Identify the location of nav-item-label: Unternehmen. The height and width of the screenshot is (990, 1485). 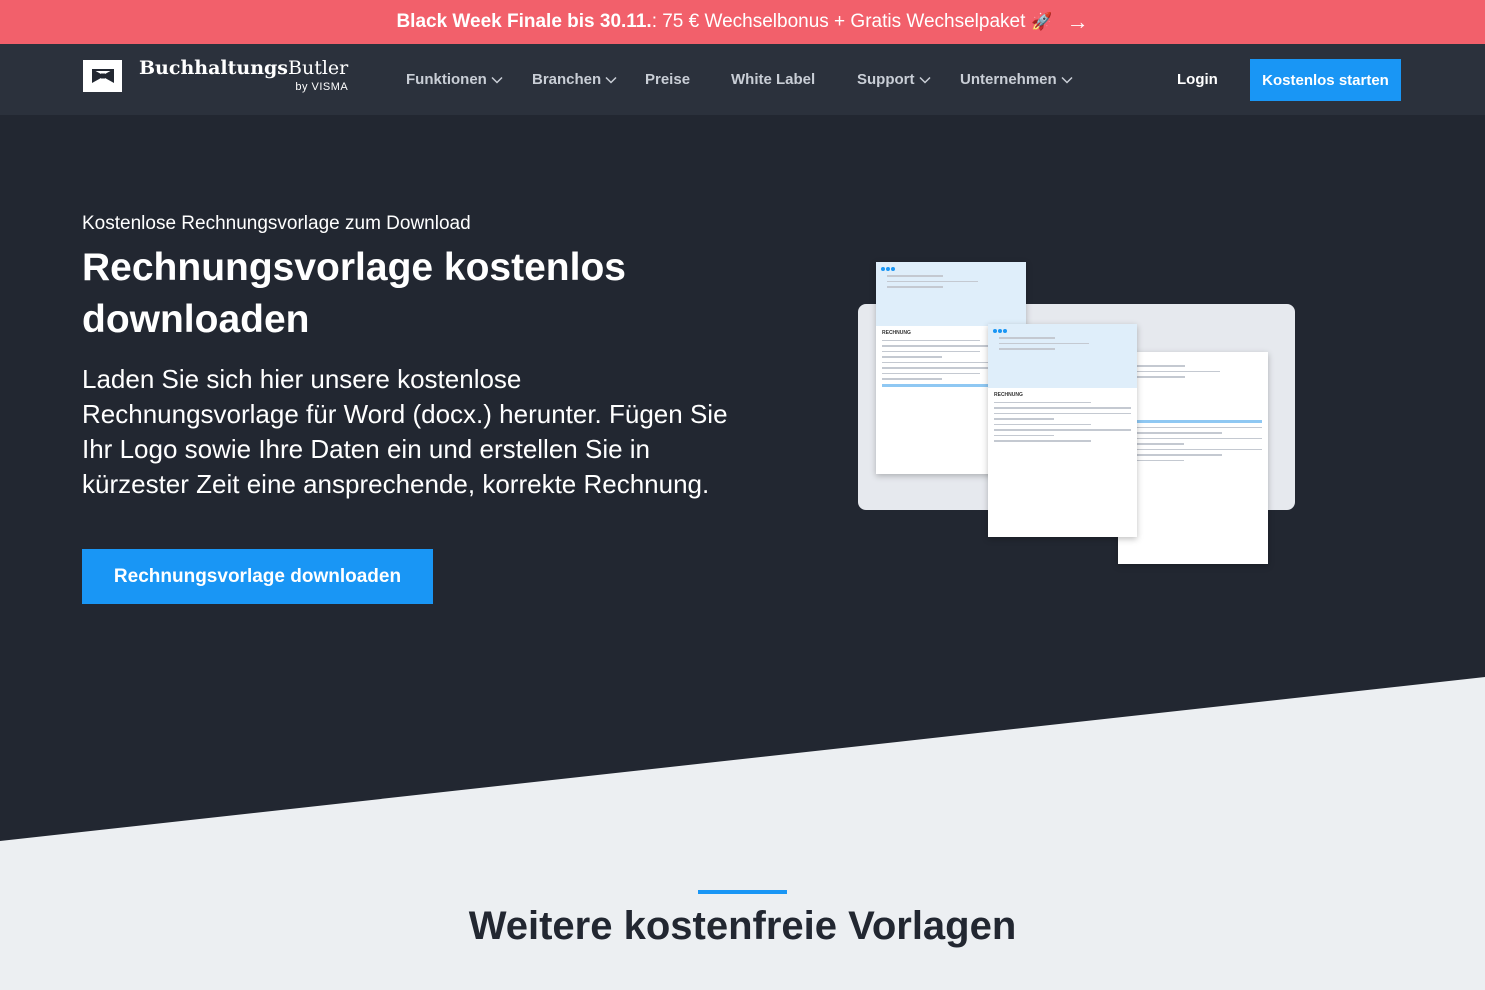
(1008, 79).